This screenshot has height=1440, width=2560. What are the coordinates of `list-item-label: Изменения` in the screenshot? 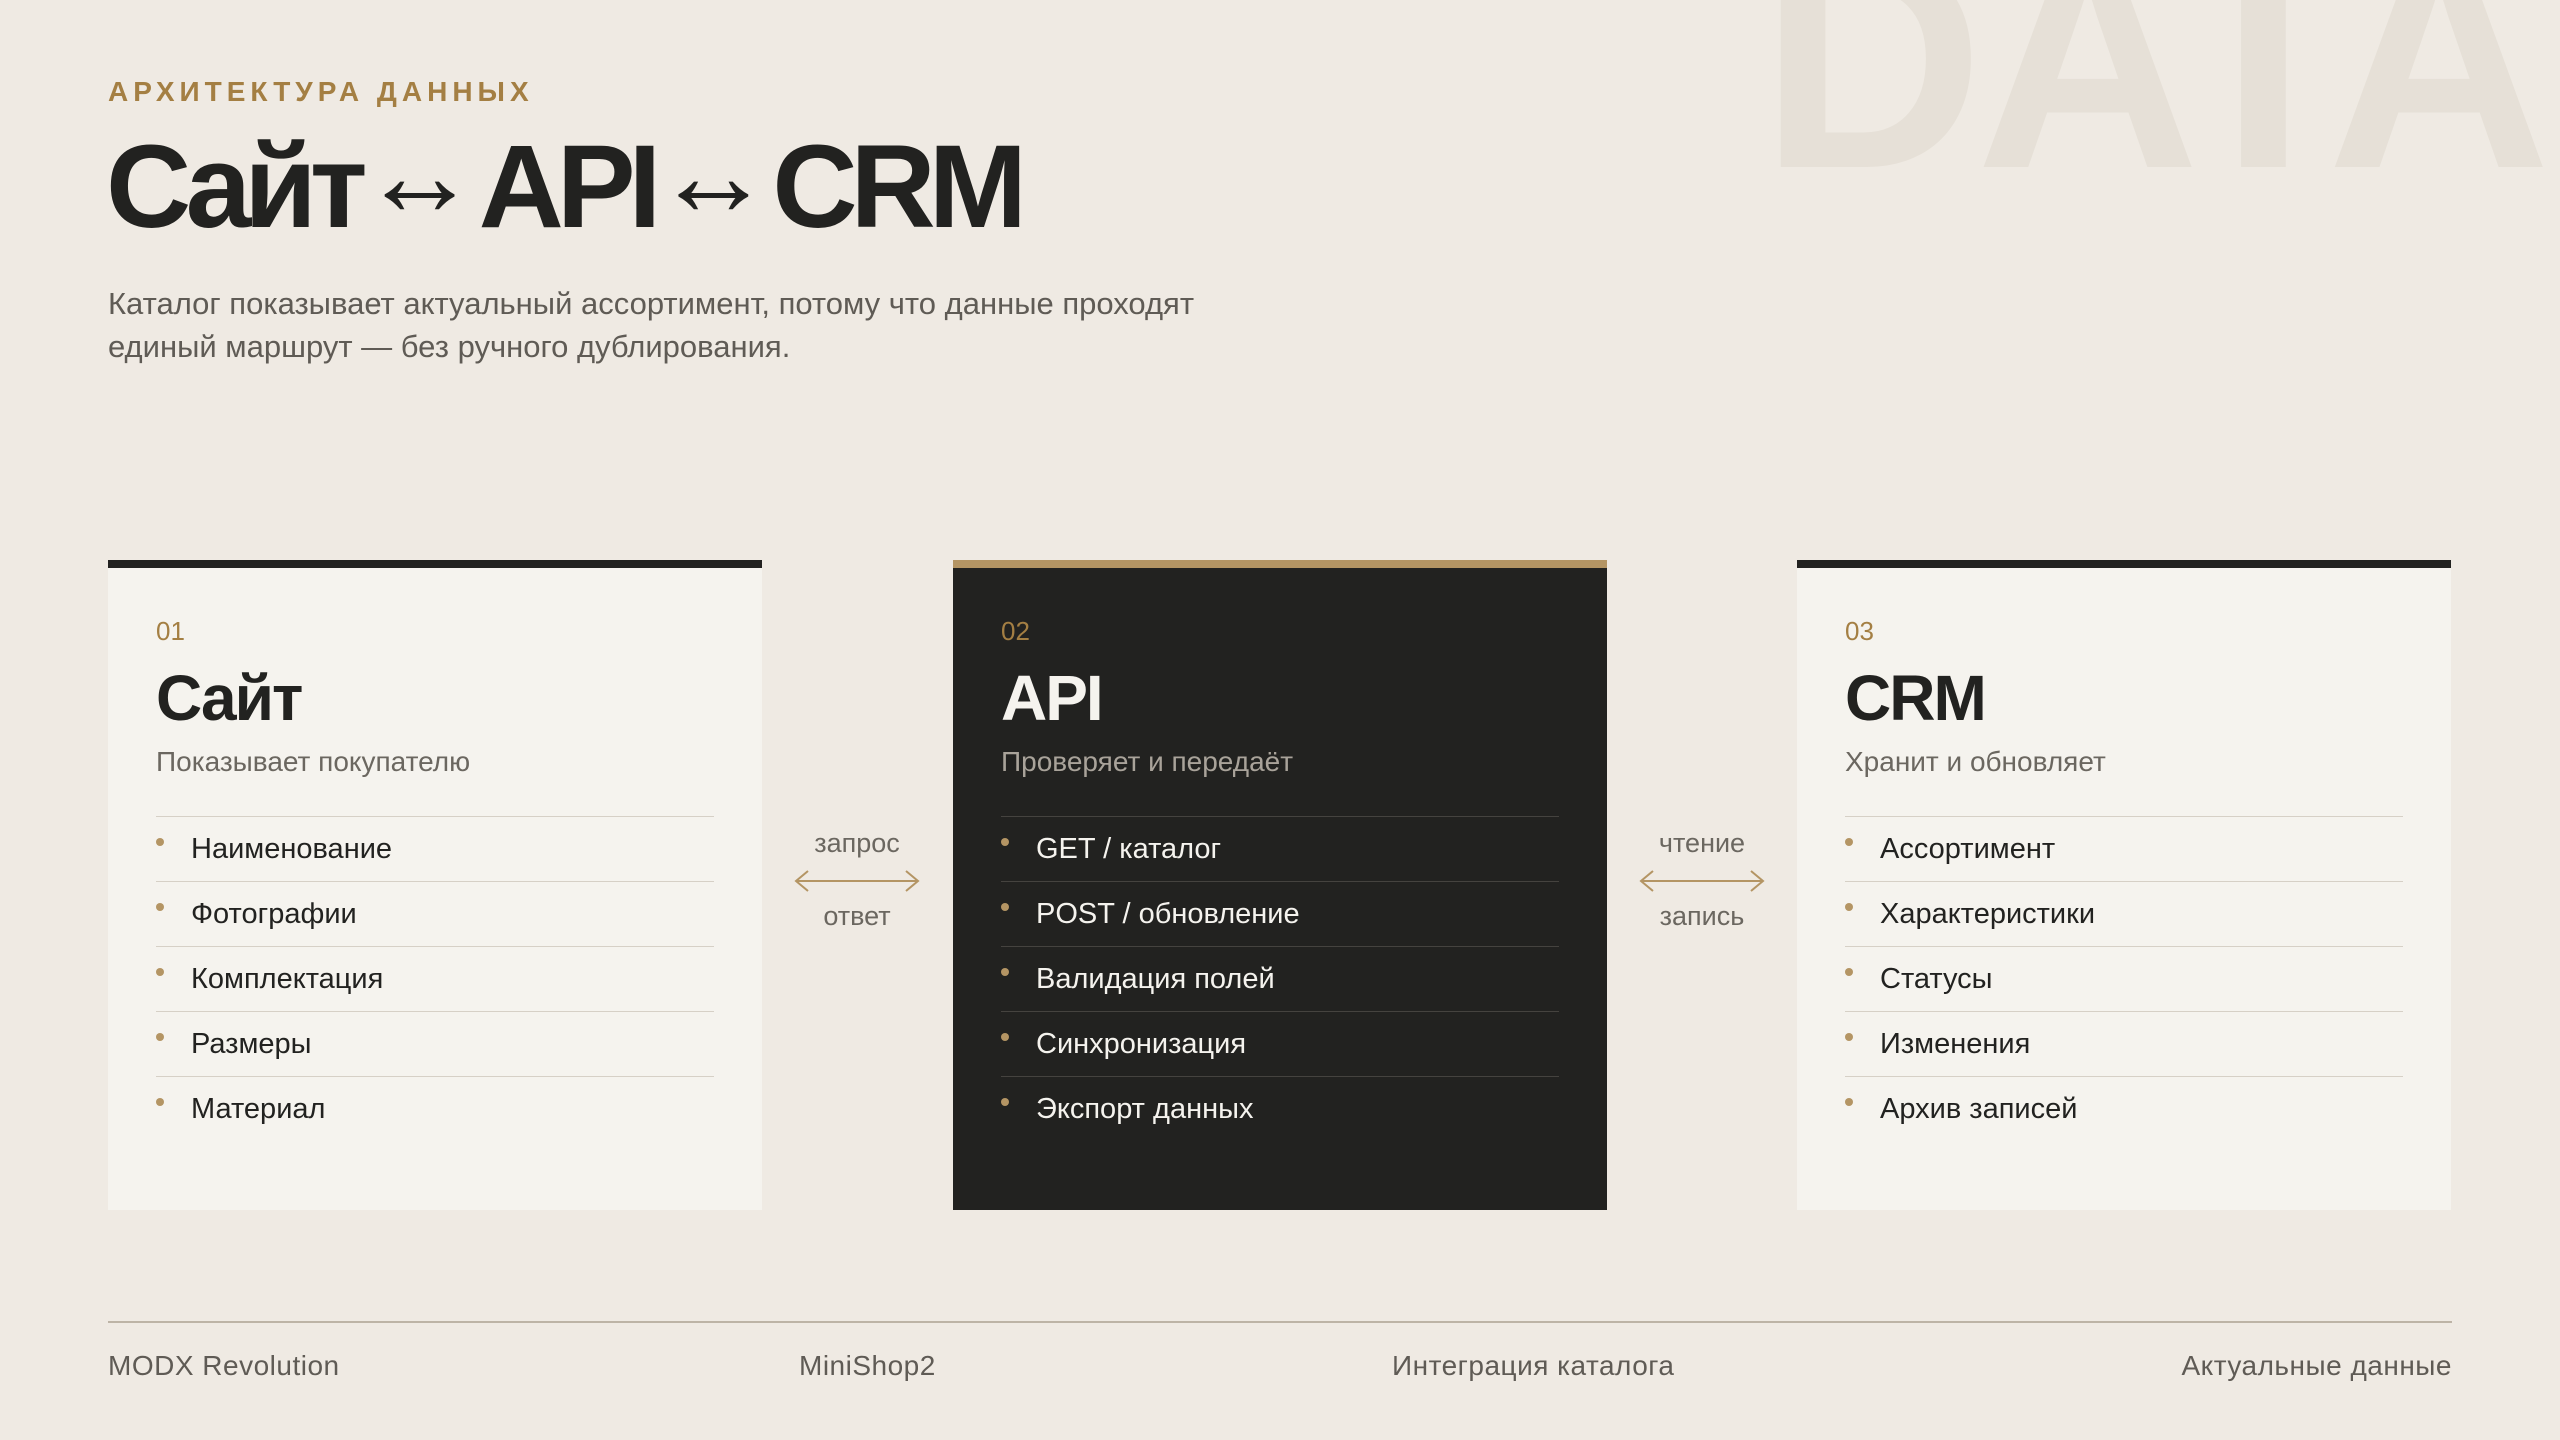 It's located at (1955, 1043).